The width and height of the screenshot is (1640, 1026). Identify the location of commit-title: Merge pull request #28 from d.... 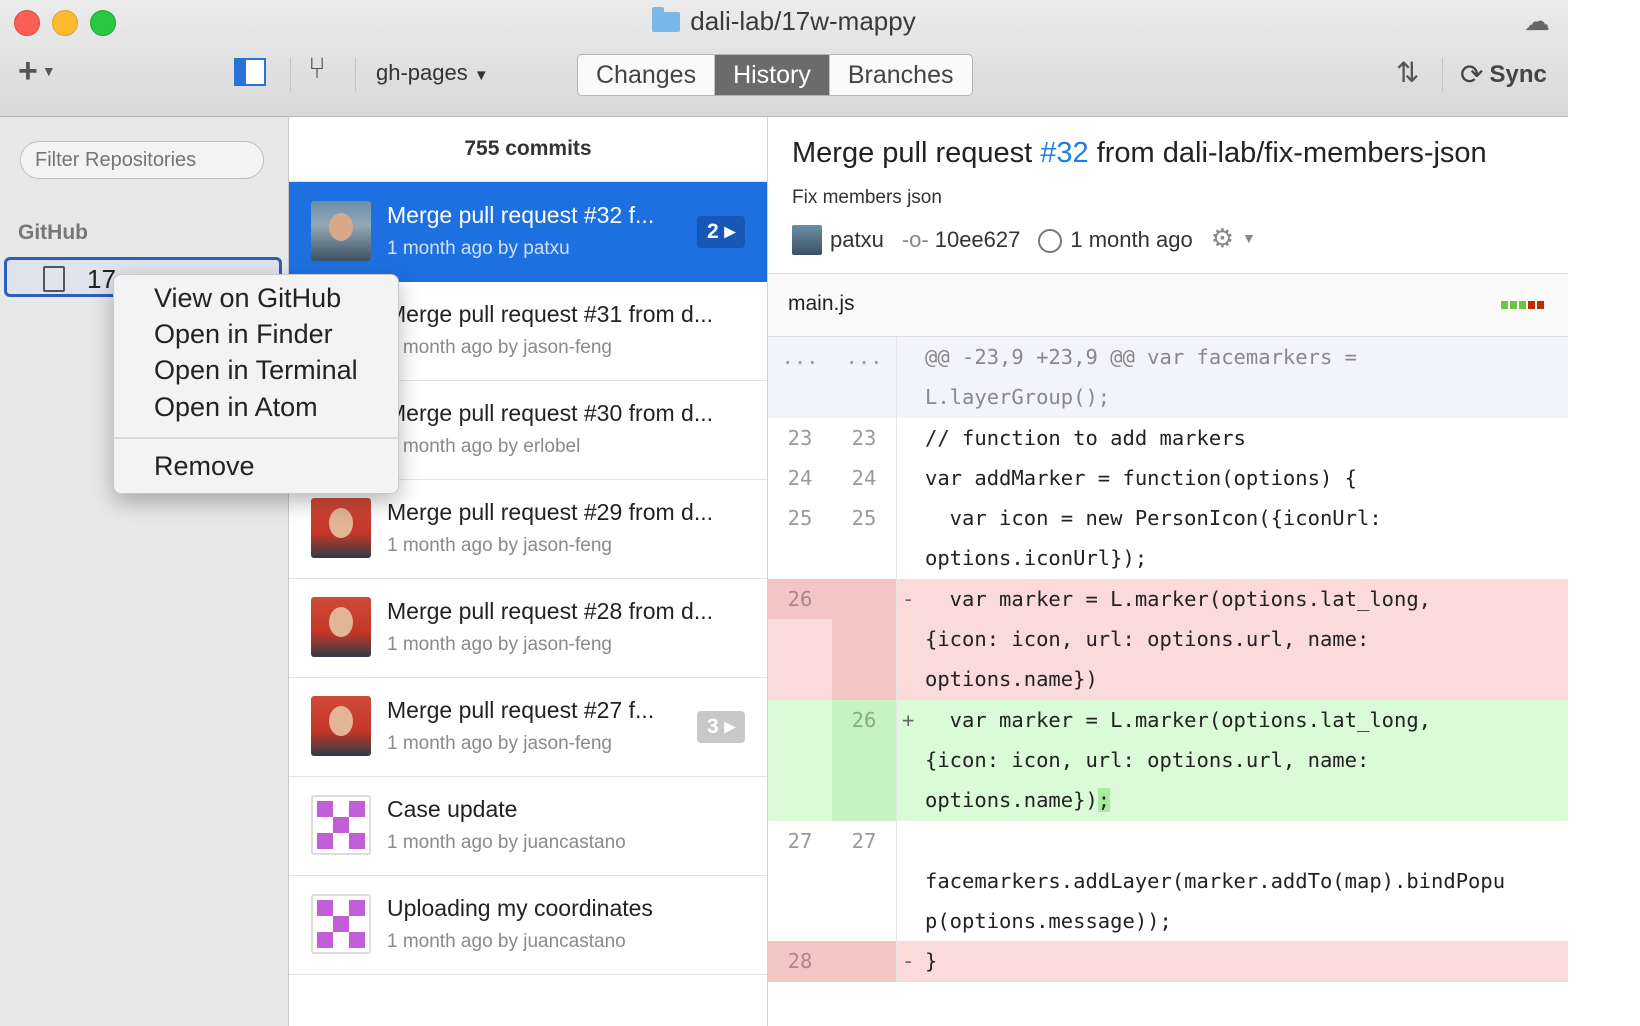
(550, 611).